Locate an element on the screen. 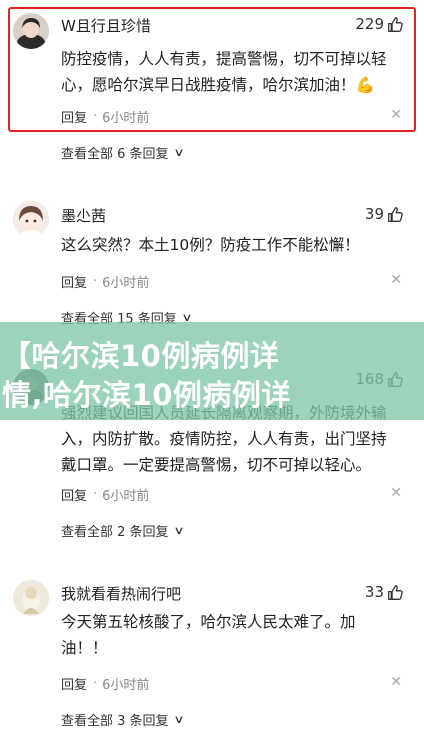 Image resolution: width=424 pixels, height=738 pixels. title-banner: 【哈尔滨10例病例详 情,哈尔滨10例病例详 is located at coordinates (212, 371).